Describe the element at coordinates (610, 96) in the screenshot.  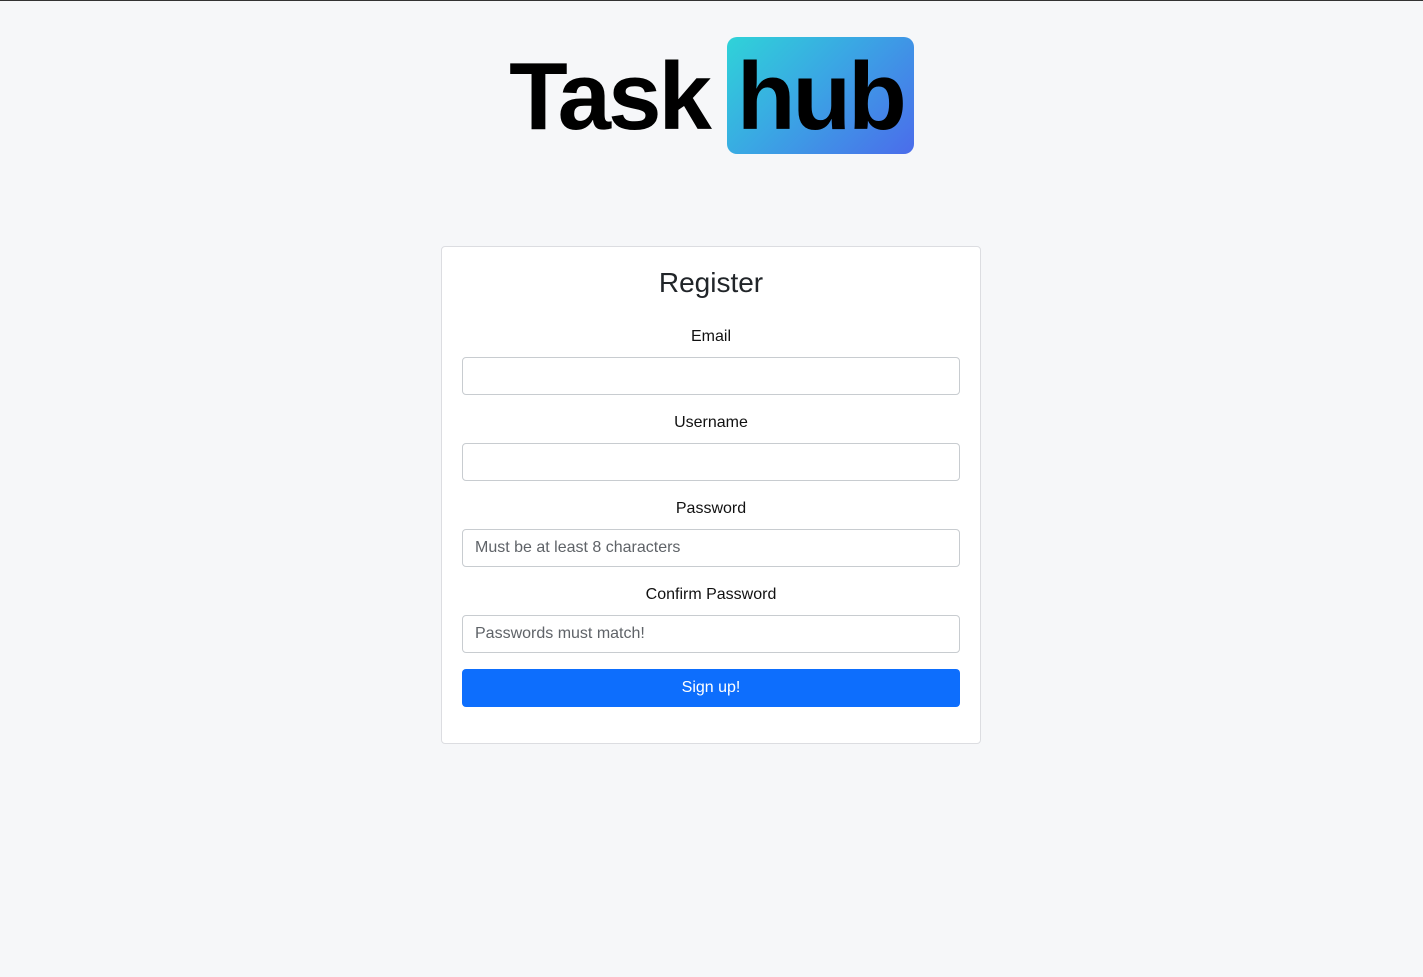
I see `logo-task-text: Task` at that location.